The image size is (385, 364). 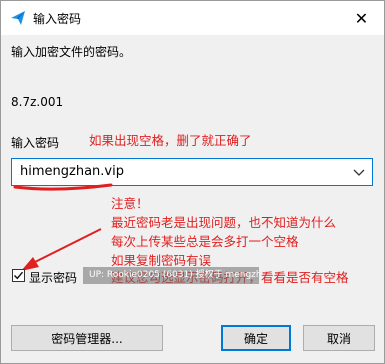 I want to click on checkmark-icon, so click(x=19, y=275).